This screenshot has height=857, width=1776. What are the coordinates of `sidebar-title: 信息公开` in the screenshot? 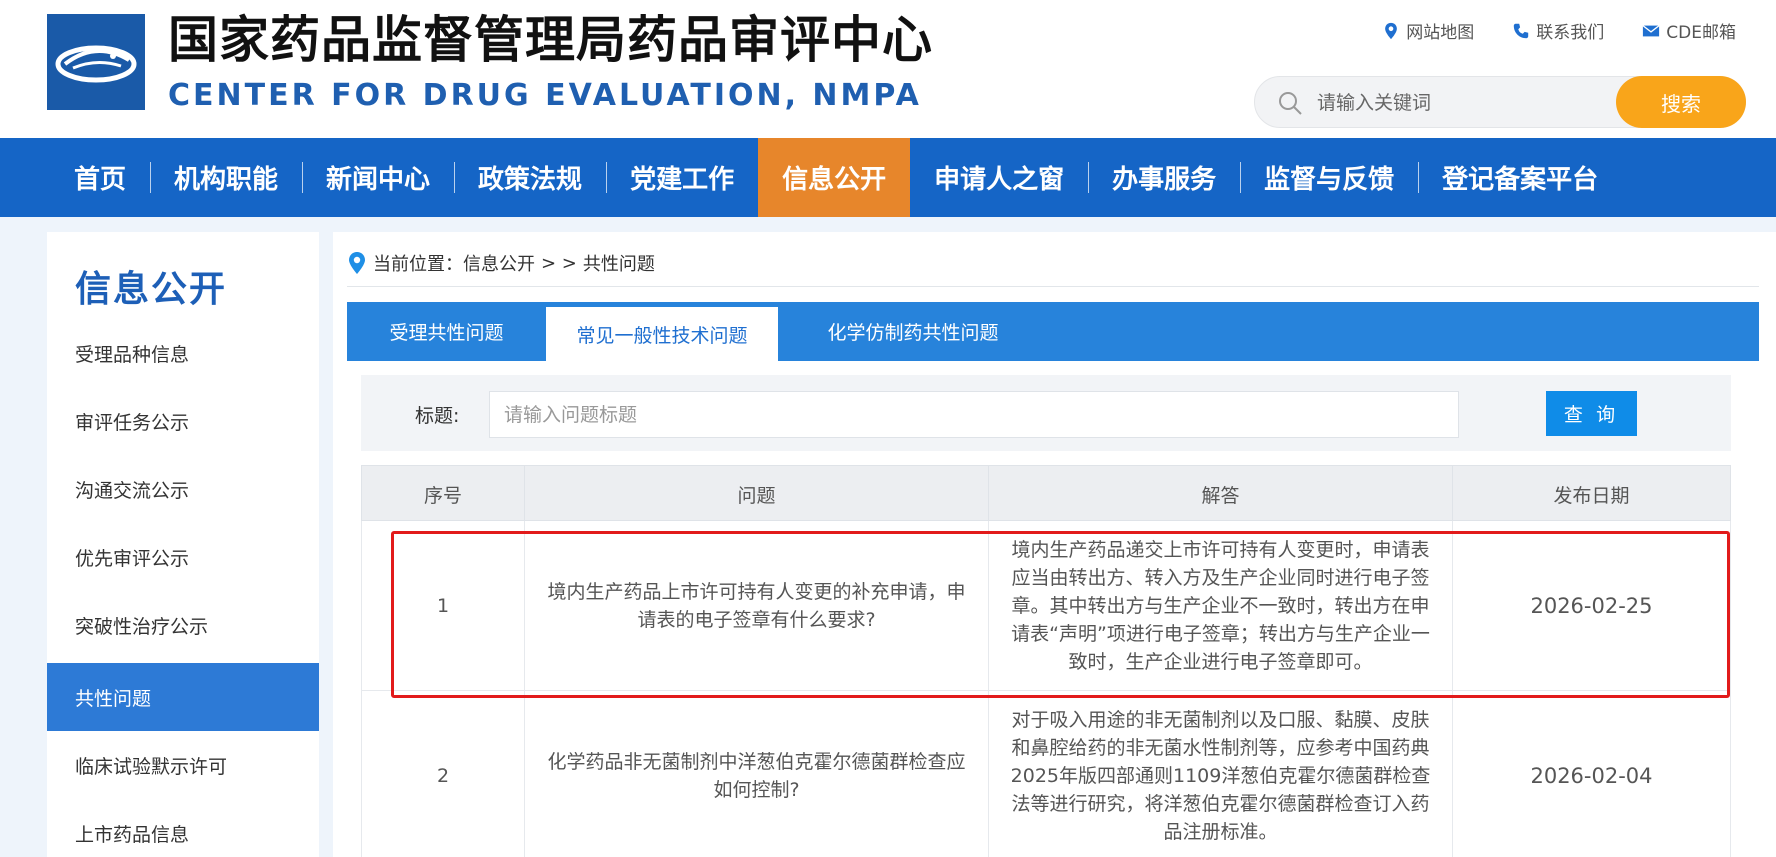 It's located at (151, 289).